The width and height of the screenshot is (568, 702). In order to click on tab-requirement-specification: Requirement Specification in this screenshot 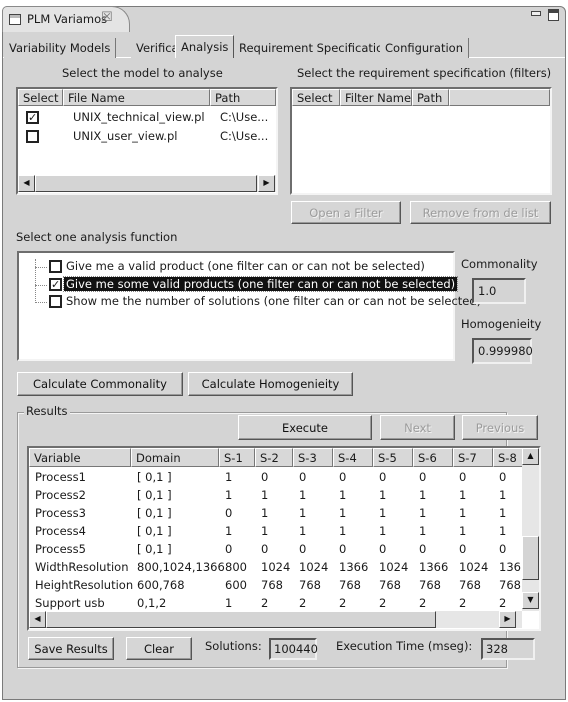, I will do `click(315, 48)`.